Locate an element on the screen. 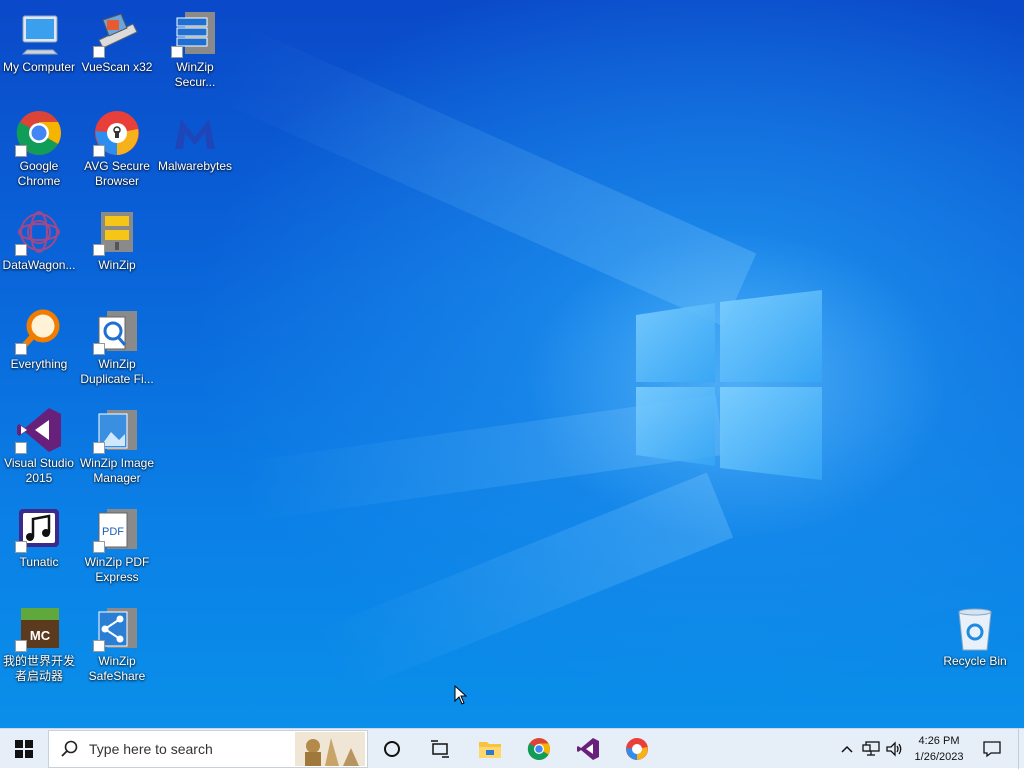 This screenshot has width=1024, height=769. desktop-icon-everything: Everything is located at coordinates (39, 336).